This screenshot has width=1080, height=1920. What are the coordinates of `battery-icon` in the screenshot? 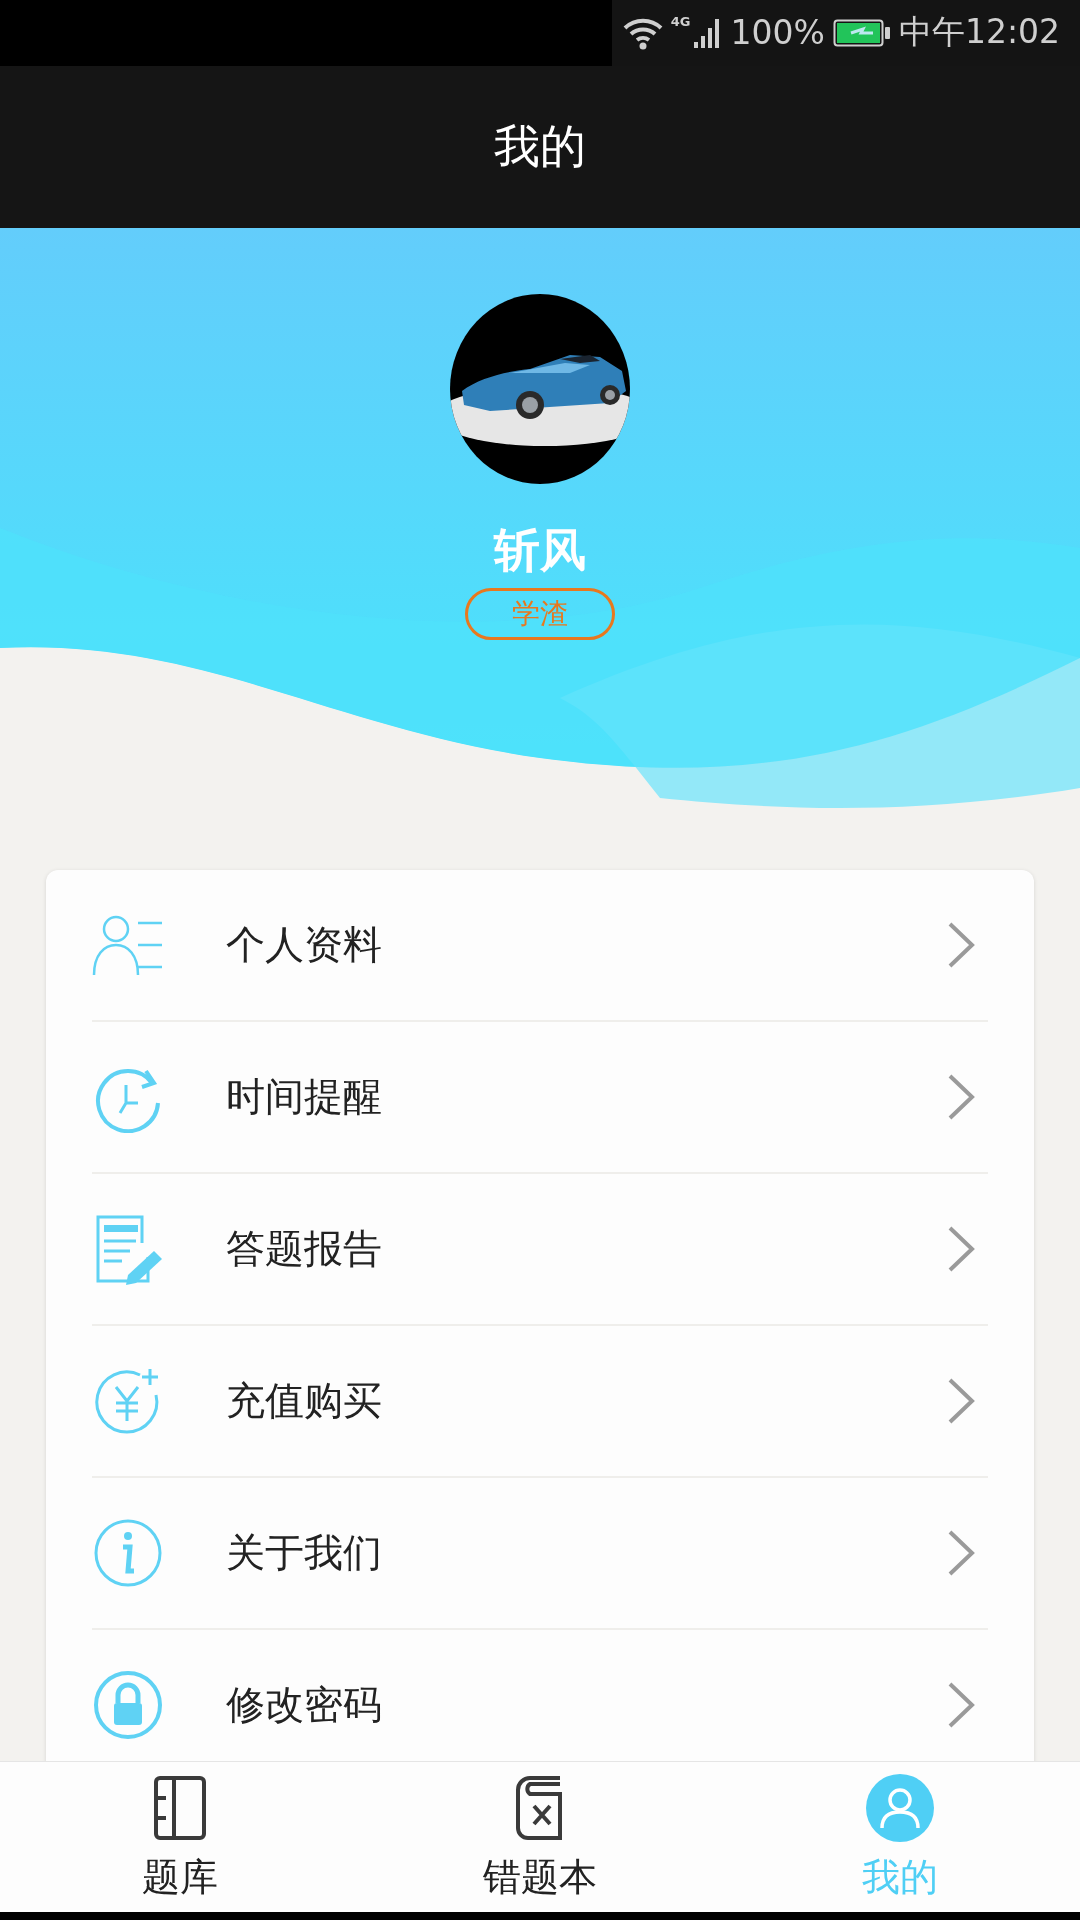 It's located at (861, 33).